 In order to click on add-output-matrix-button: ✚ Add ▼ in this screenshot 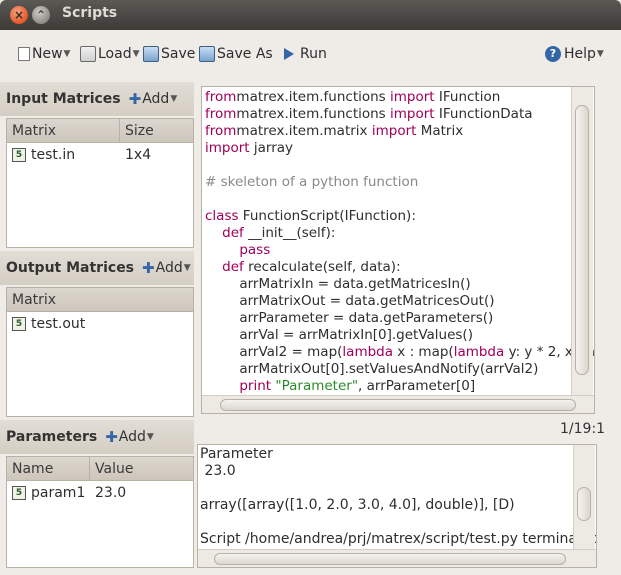, I will do `click(166, 268)`.